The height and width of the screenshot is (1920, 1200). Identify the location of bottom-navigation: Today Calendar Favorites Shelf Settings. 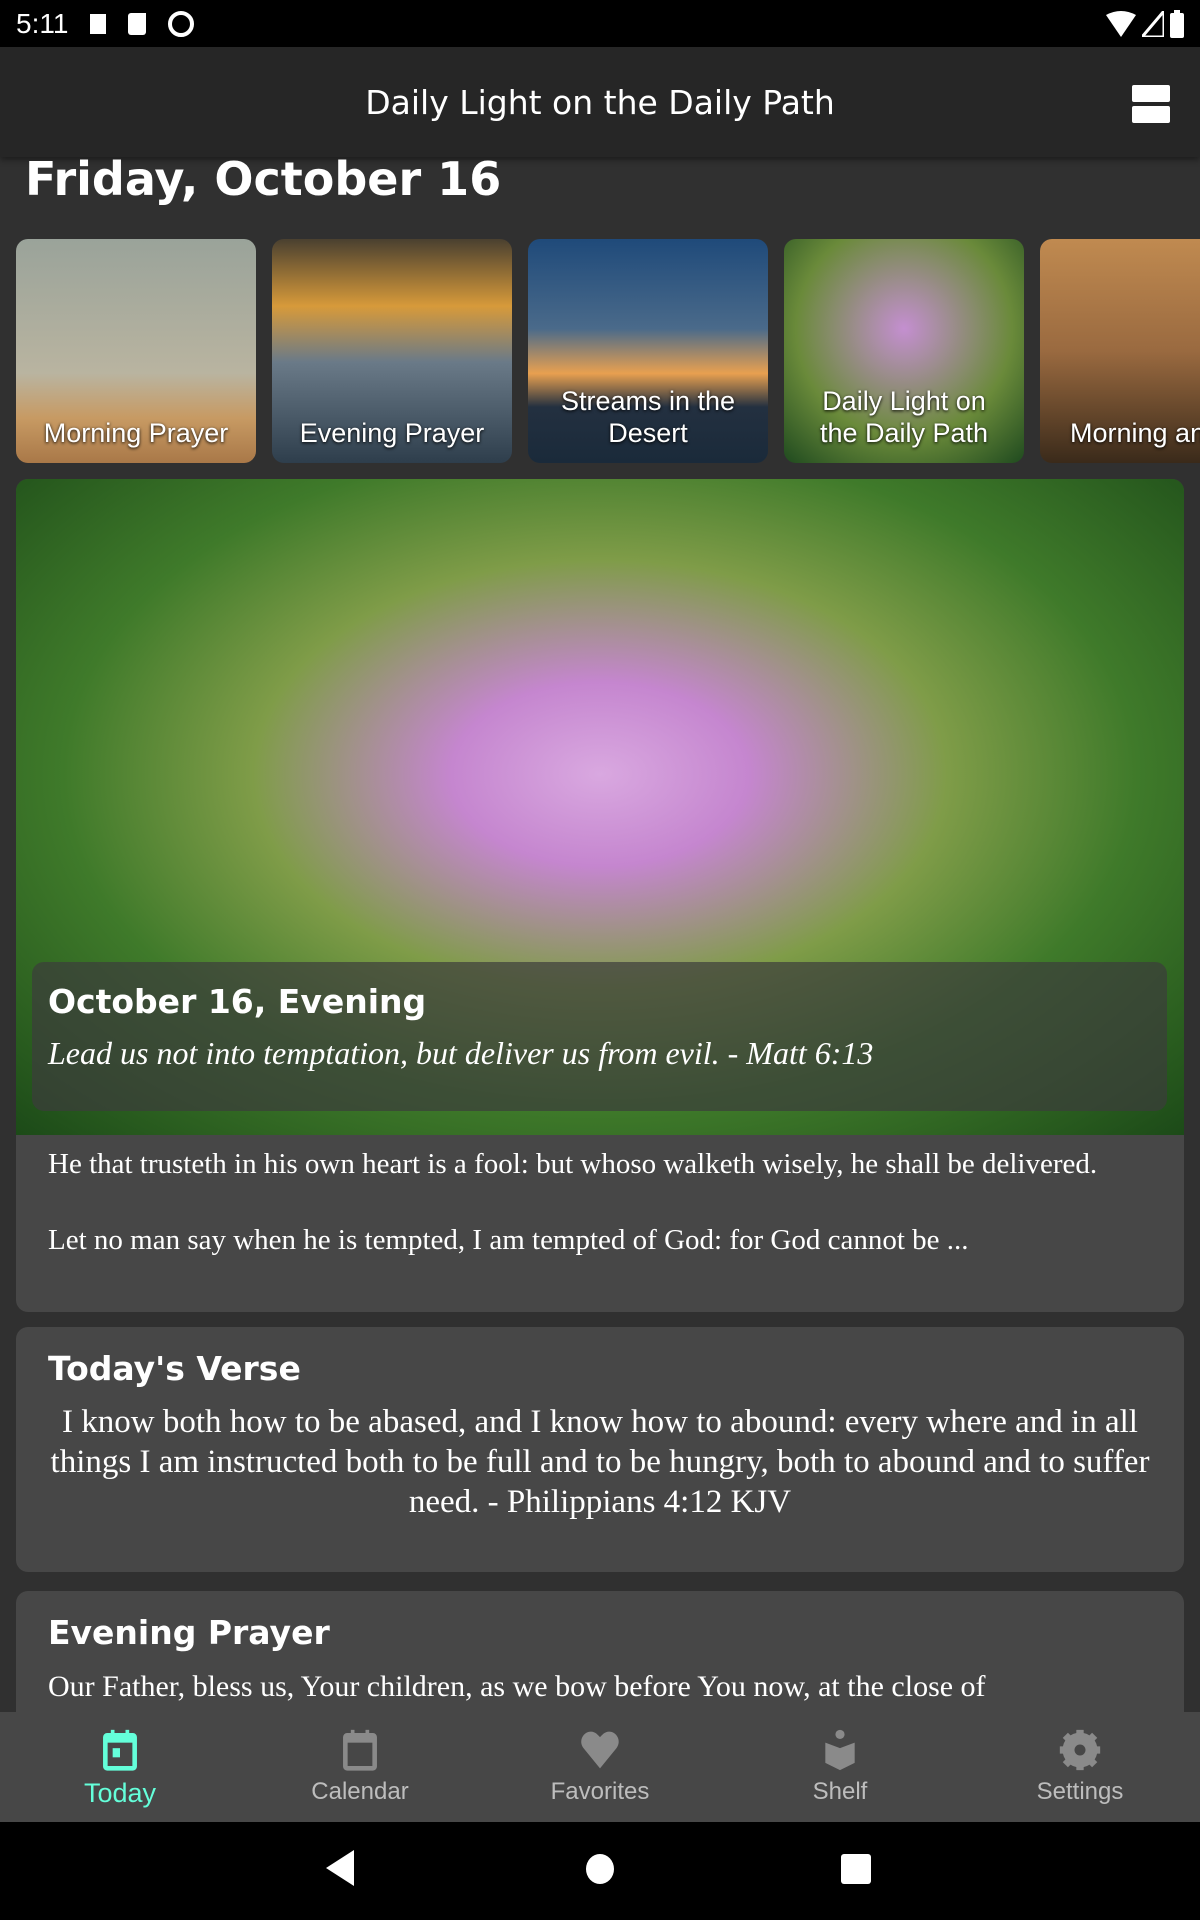
(600, 1767).